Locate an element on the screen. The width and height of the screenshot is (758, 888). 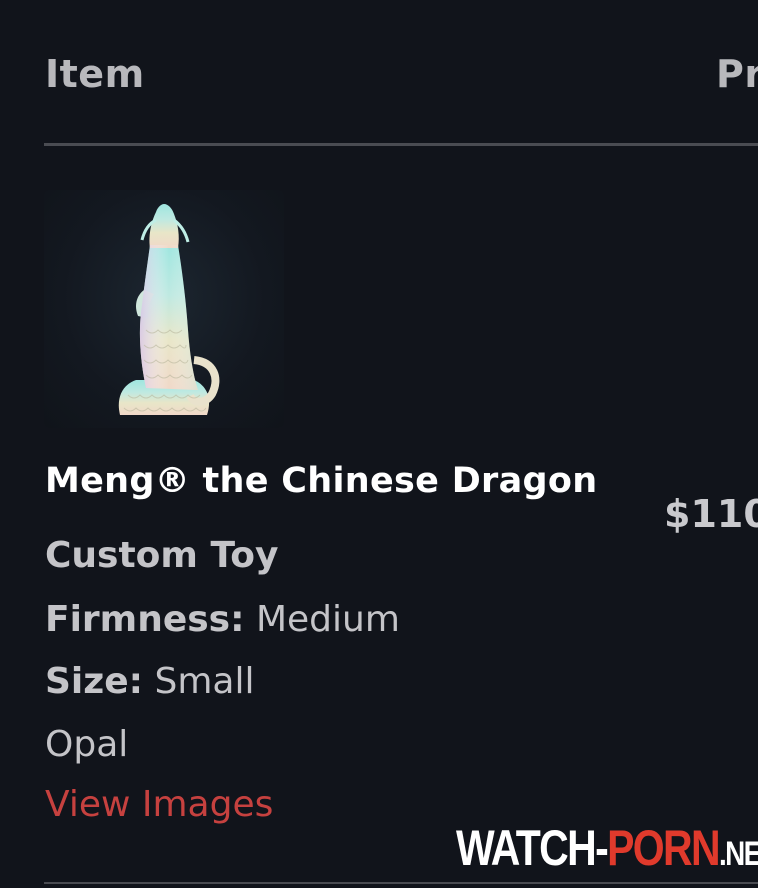
dragon-figure-image is located at coordinates (169, 309).